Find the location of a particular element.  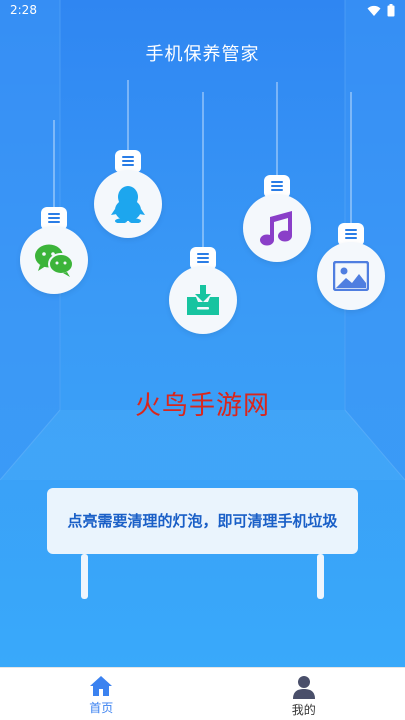

qq-penguin-icon is located at coordinates (128, 204).